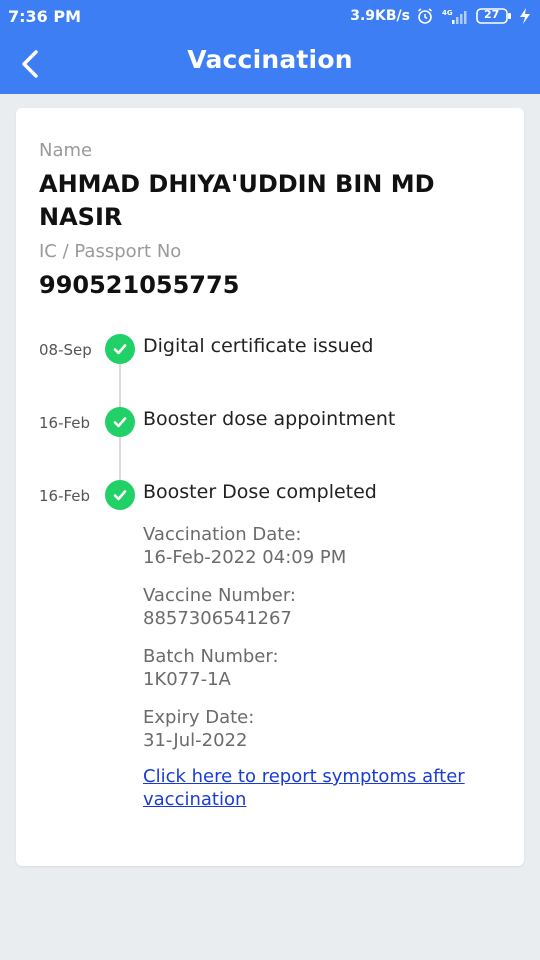 This screenshot has width=540, height=960. What do you see at coordinates (258, 346) in the screenshot?
I see `timeline-text: Digital certificate issued` at bounding box center [258, 346].